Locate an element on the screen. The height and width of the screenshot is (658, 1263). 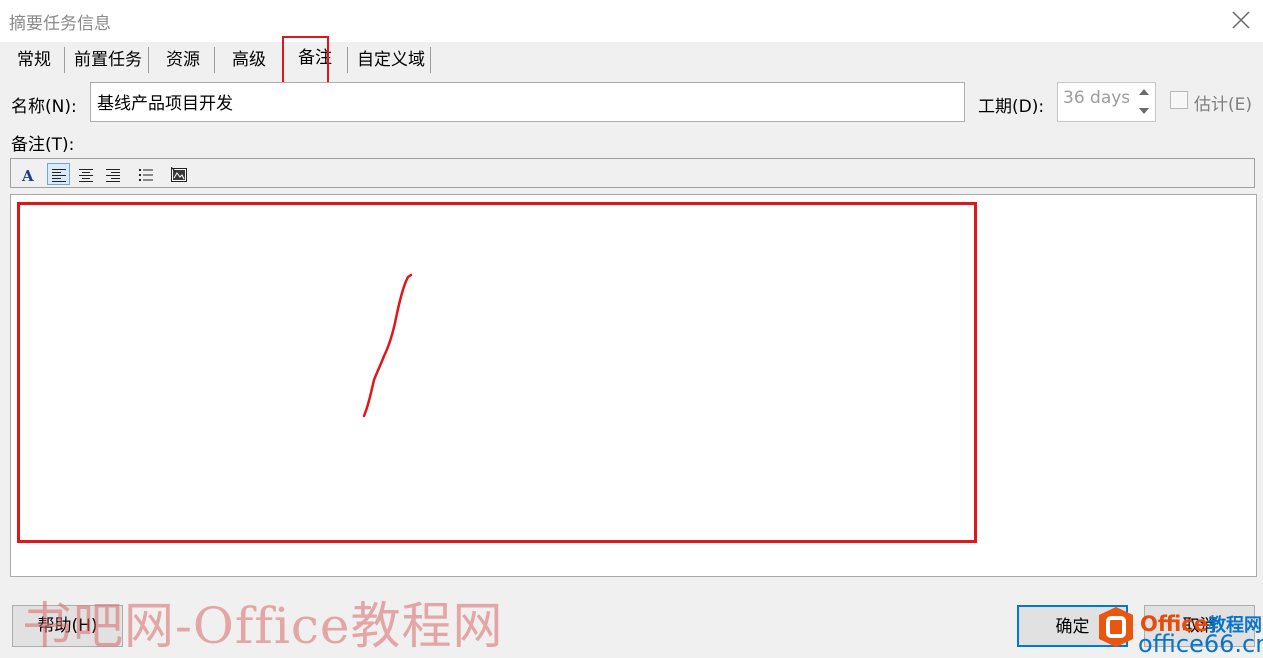
duration-label: 工期(D): is located at coordinates (1011, 107).